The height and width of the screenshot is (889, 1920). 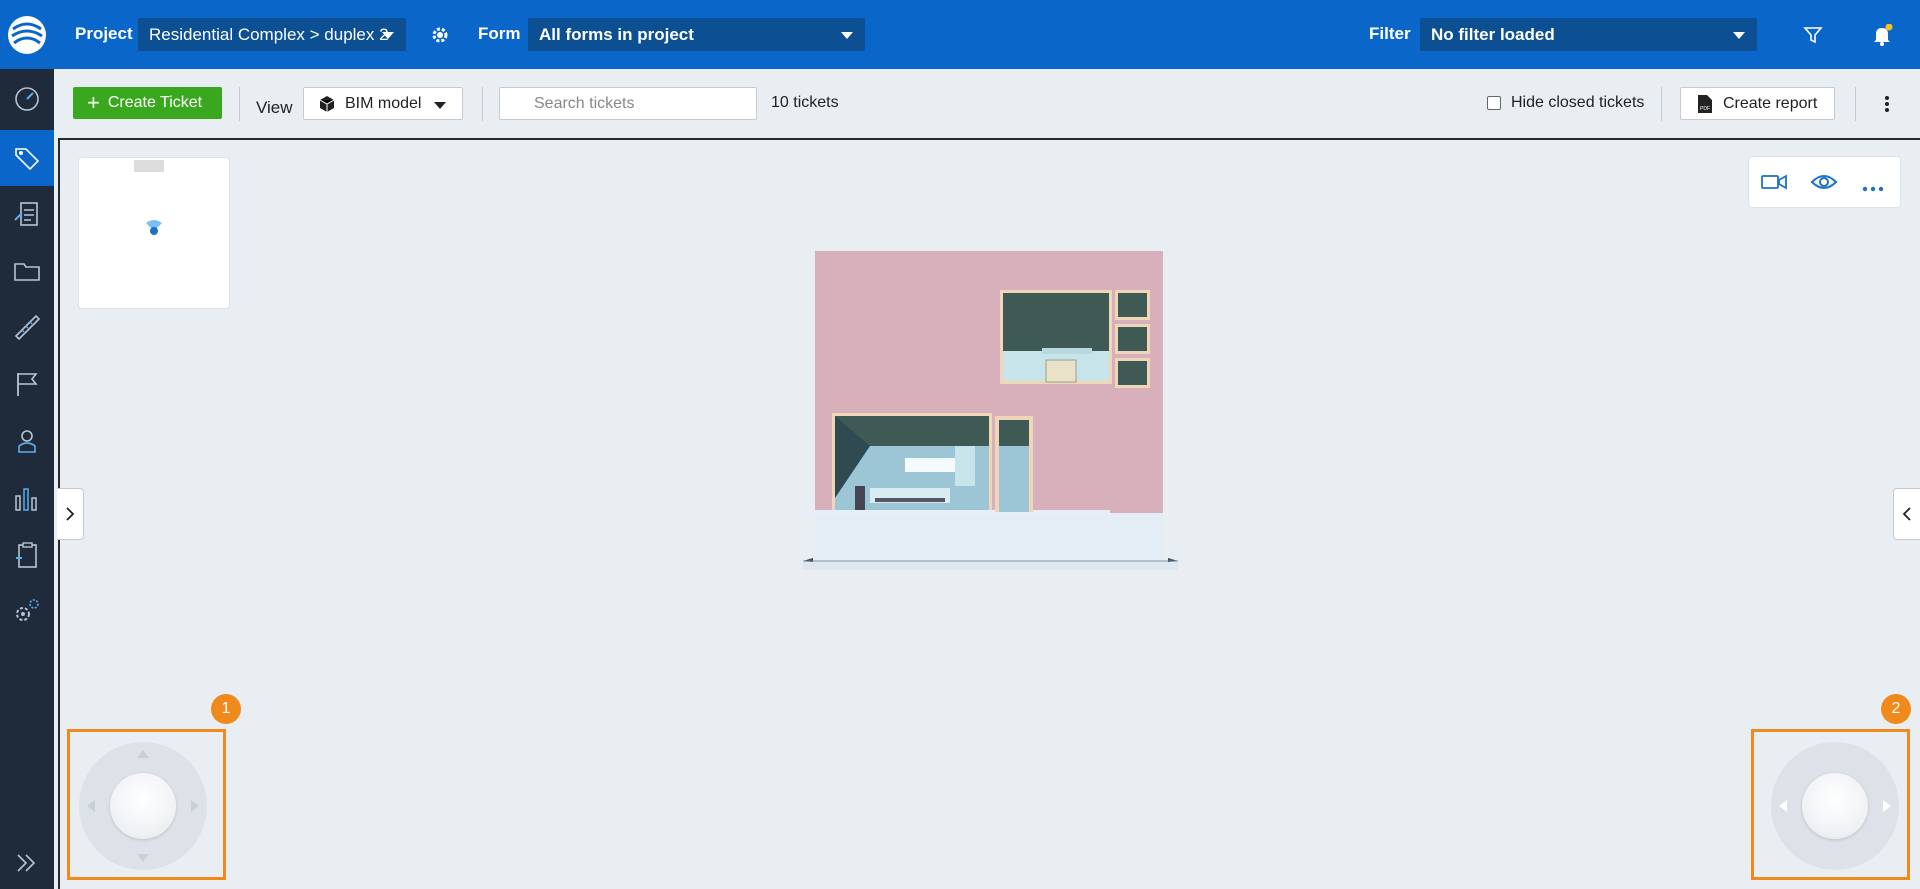 I want to click on svg-text: PDF, so click(x=1705, y=109).